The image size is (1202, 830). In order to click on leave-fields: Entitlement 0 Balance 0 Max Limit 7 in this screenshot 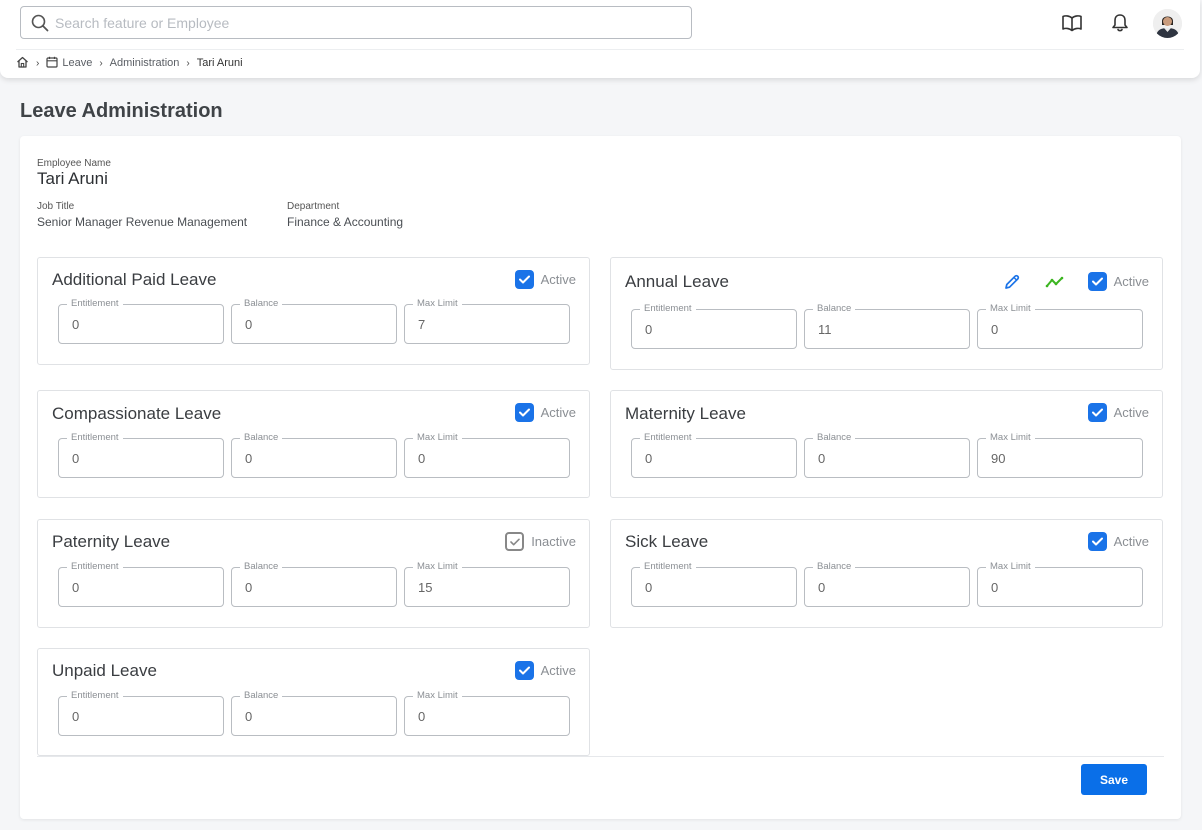, I will do `click(314, 321)`.